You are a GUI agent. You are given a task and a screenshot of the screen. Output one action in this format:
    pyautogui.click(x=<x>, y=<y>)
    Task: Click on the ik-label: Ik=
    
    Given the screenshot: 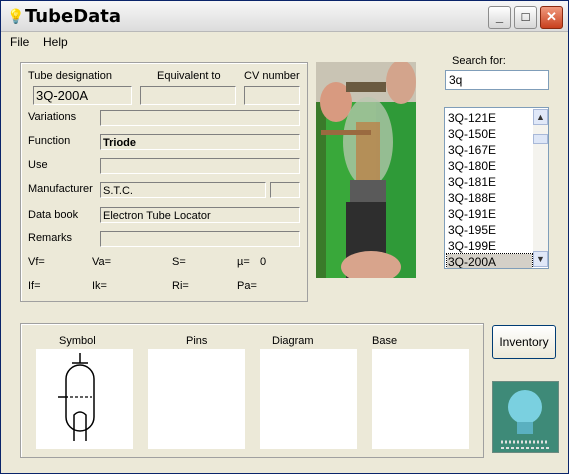 What is the action you would take?
    pyautogui.click(x=99, y=286)
    